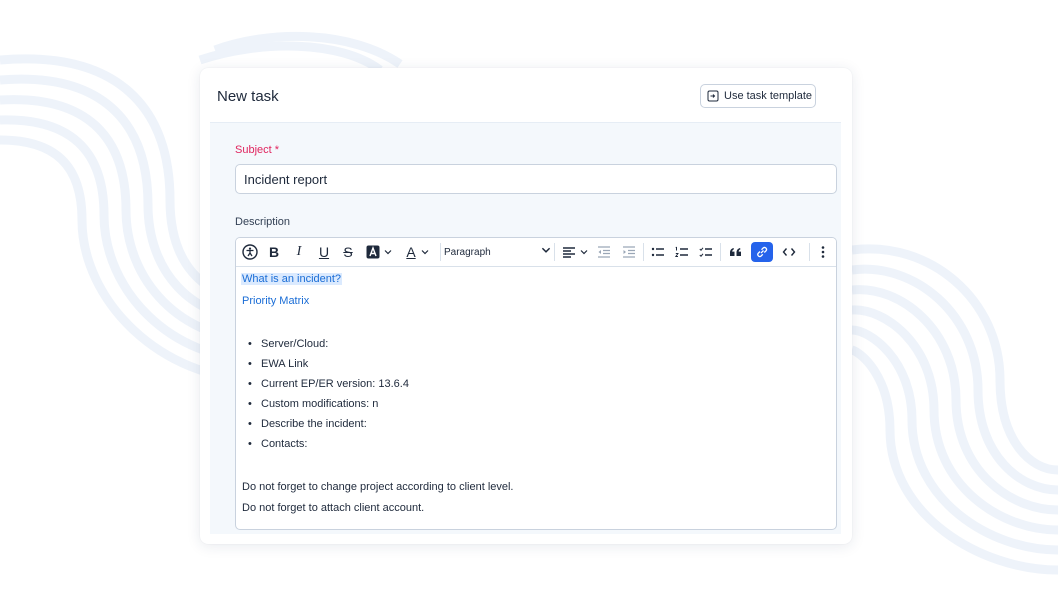 The height and width of the screenshot is (593, 1058). I want to click on use-task-template-button: Use task template, so click(758, 96).